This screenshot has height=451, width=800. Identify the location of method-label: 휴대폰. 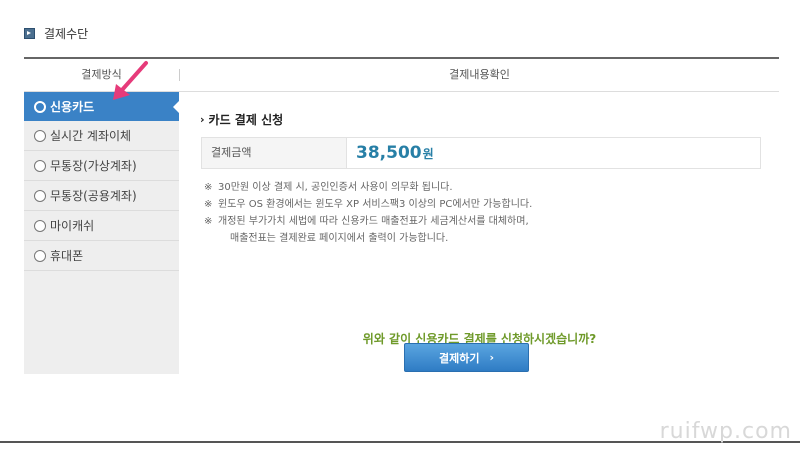
(67, 256).